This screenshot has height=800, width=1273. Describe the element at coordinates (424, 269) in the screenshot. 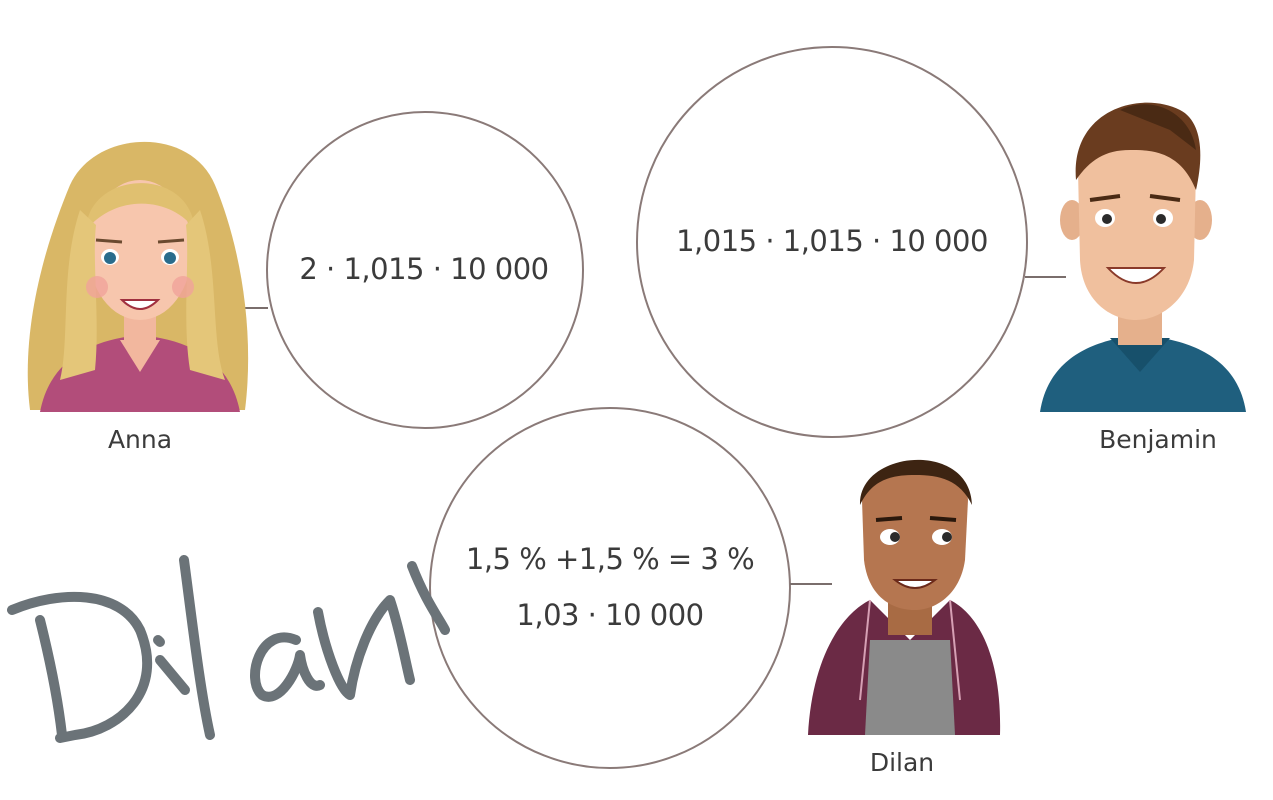

I see `anna-expression: 2 · 1,015 · 10 000` at that location.